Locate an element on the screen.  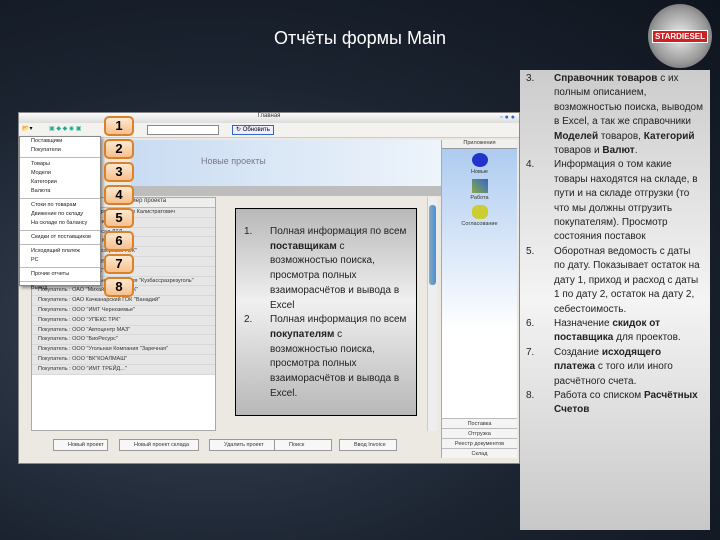
scrollbar is located at coordinates (432, 314).